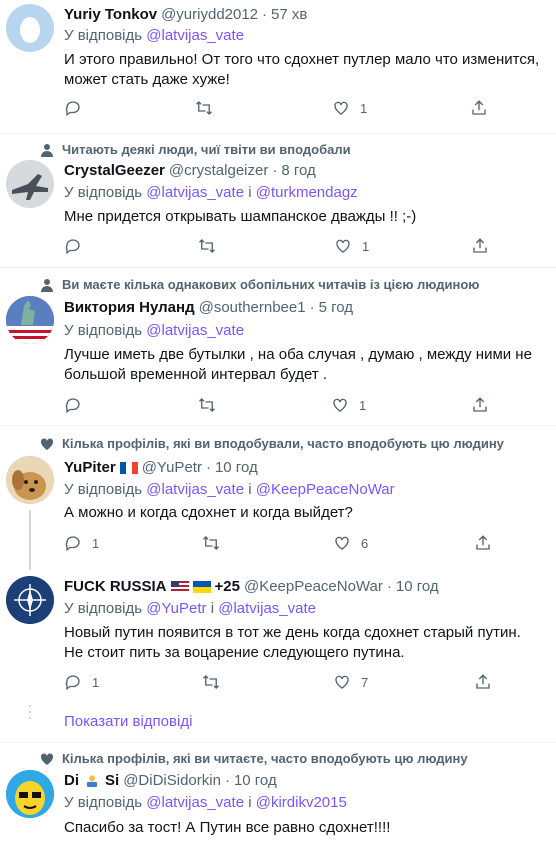  What do you see at coordinates (115, 586) in the screenshot?
I see `display-name: FUCK RUSSIA` at bounding box center [115, 586].